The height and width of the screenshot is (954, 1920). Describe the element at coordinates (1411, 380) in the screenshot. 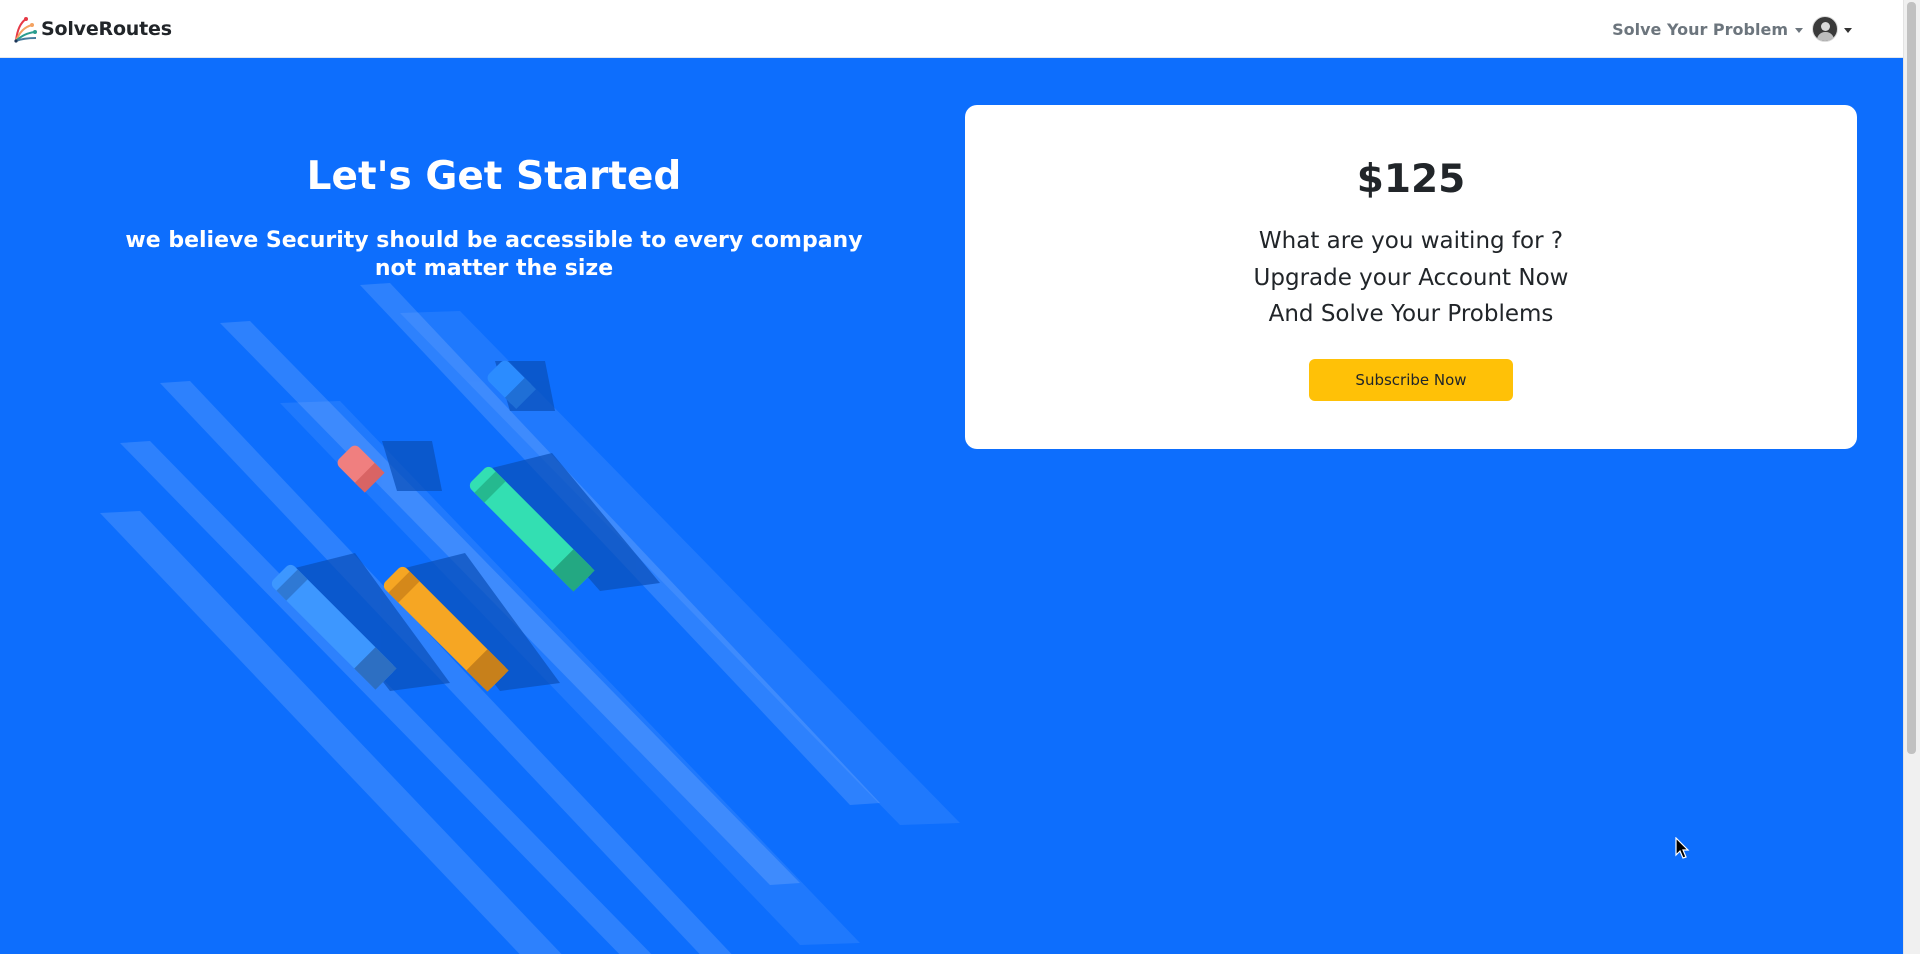

I see `subscribe-now-button: Subscribe Now` at that location.